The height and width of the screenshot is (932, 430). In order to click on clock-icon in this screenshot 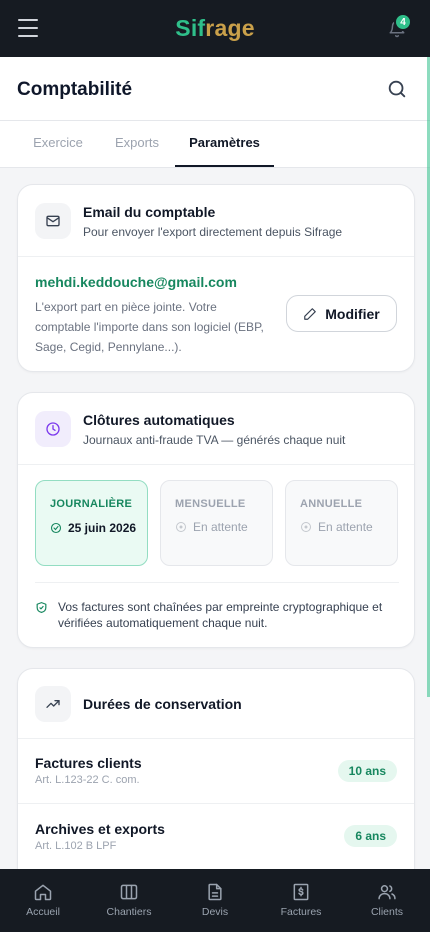, I will do `click(53, 429)`.